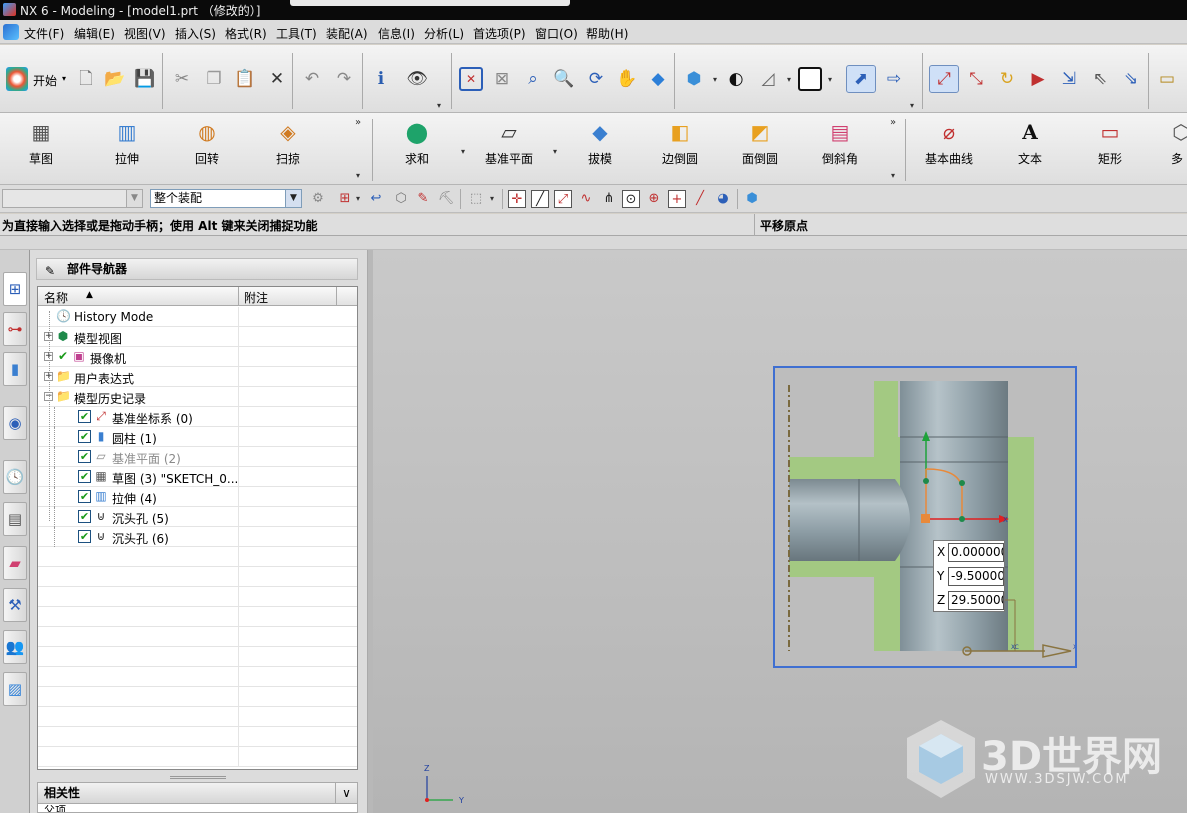  I want to click on visualization-tab: ▰, so click(15, 563).